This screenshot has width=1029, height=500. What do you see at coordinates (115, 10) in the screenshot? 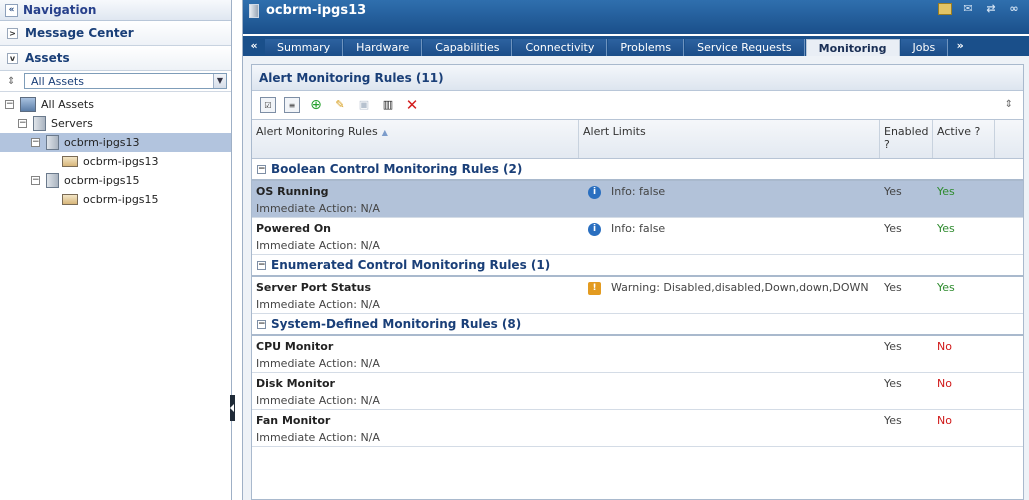
I see `navigation-header: « Navigation` at bounding box center [115, 10].